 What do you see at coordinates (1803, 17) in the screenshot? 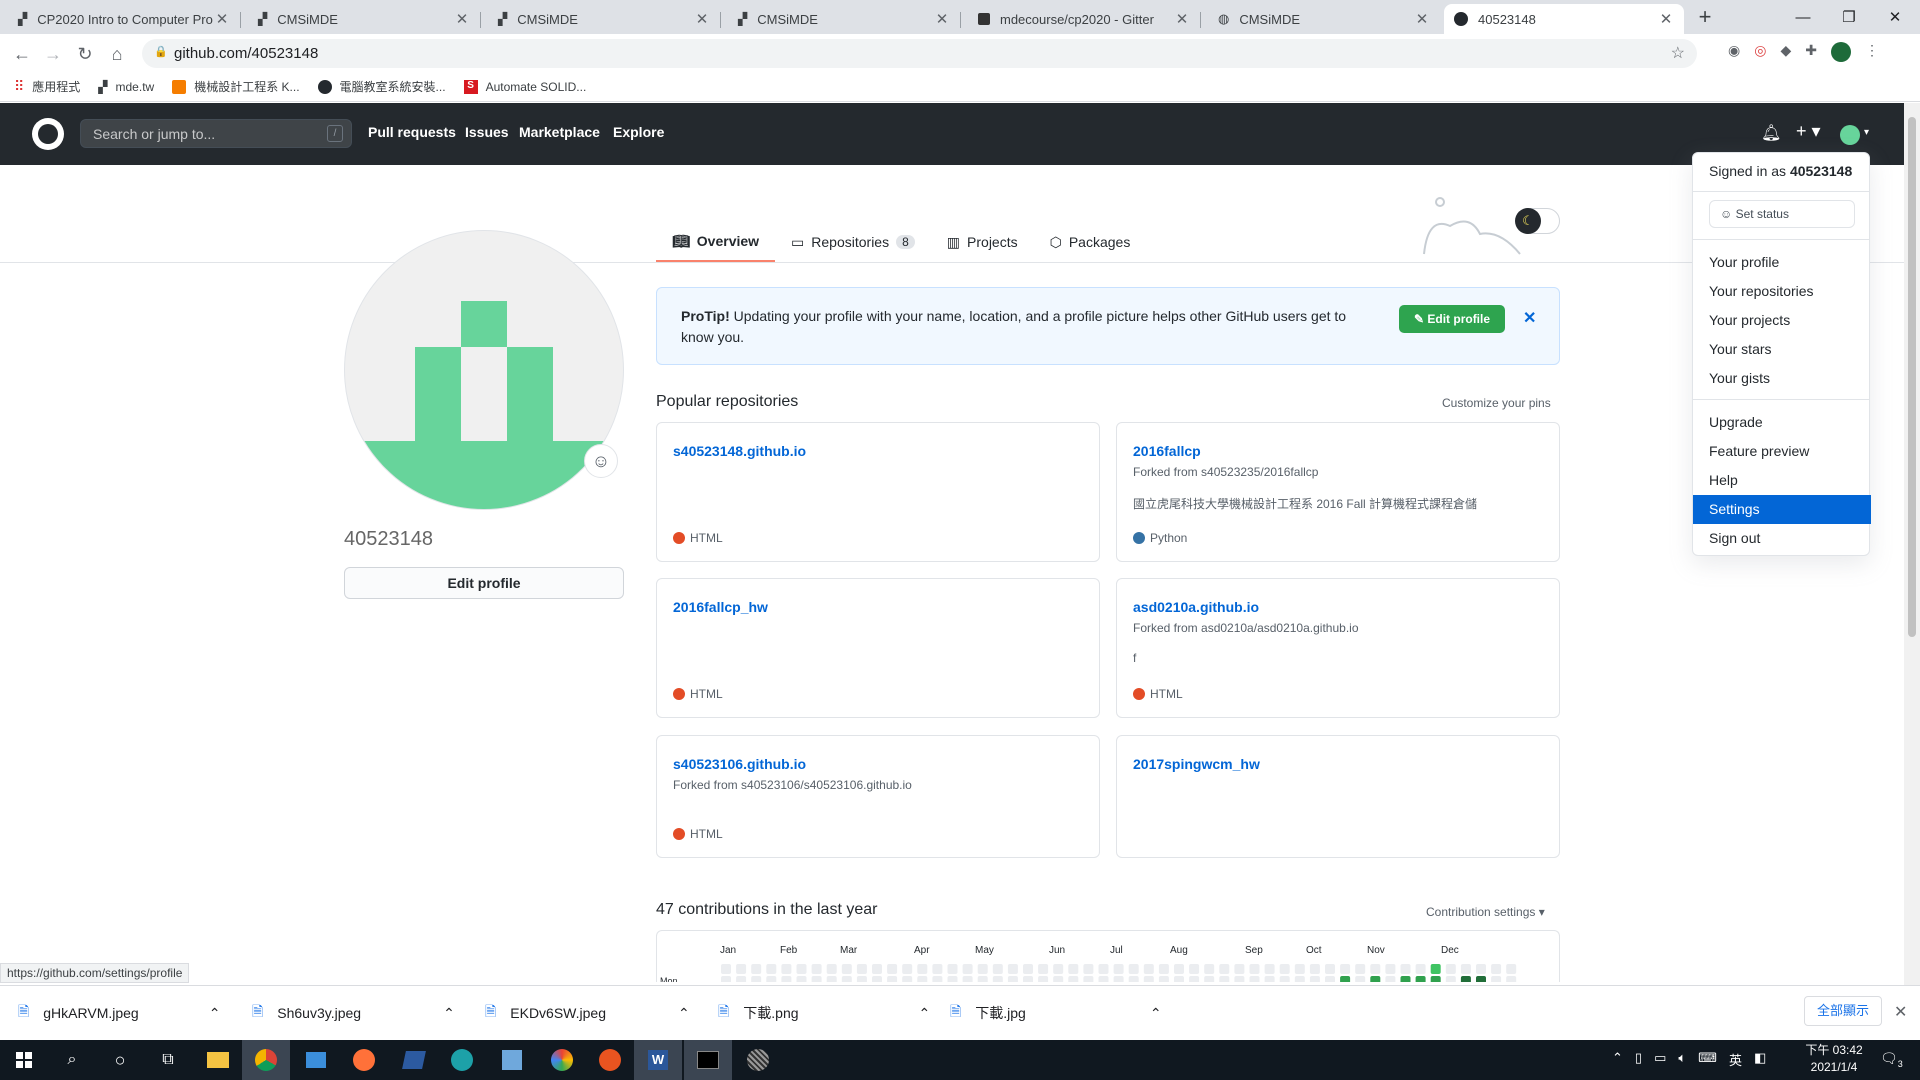
I see `minimize-button: —` at bounding box center [1803, 17].